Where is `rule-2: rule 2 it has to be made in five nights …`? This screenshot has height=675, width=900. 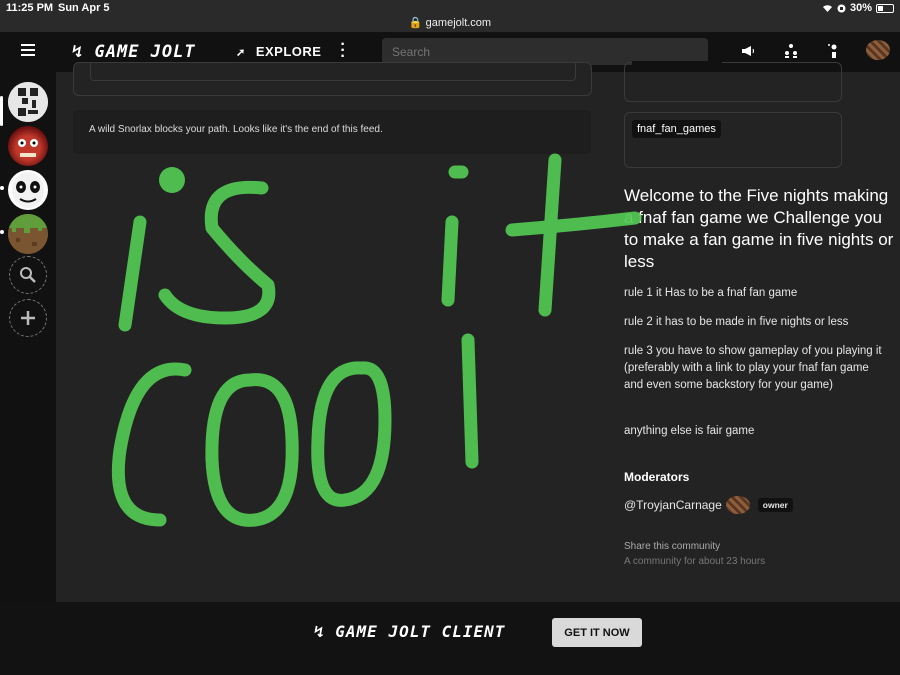 rule-2: rule 2 it has to be made in five nights … is located at coordinates (736, 322).